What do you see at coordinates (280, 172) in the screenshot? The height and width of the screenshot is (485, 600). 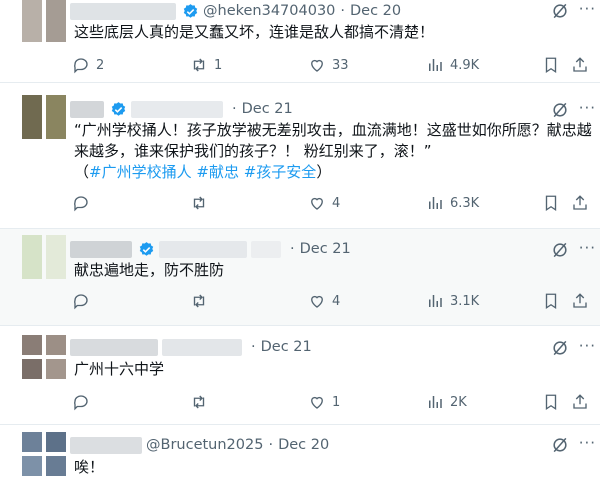 I see `hashtag-link: #孩子安全` at bounding box center [280, 172].